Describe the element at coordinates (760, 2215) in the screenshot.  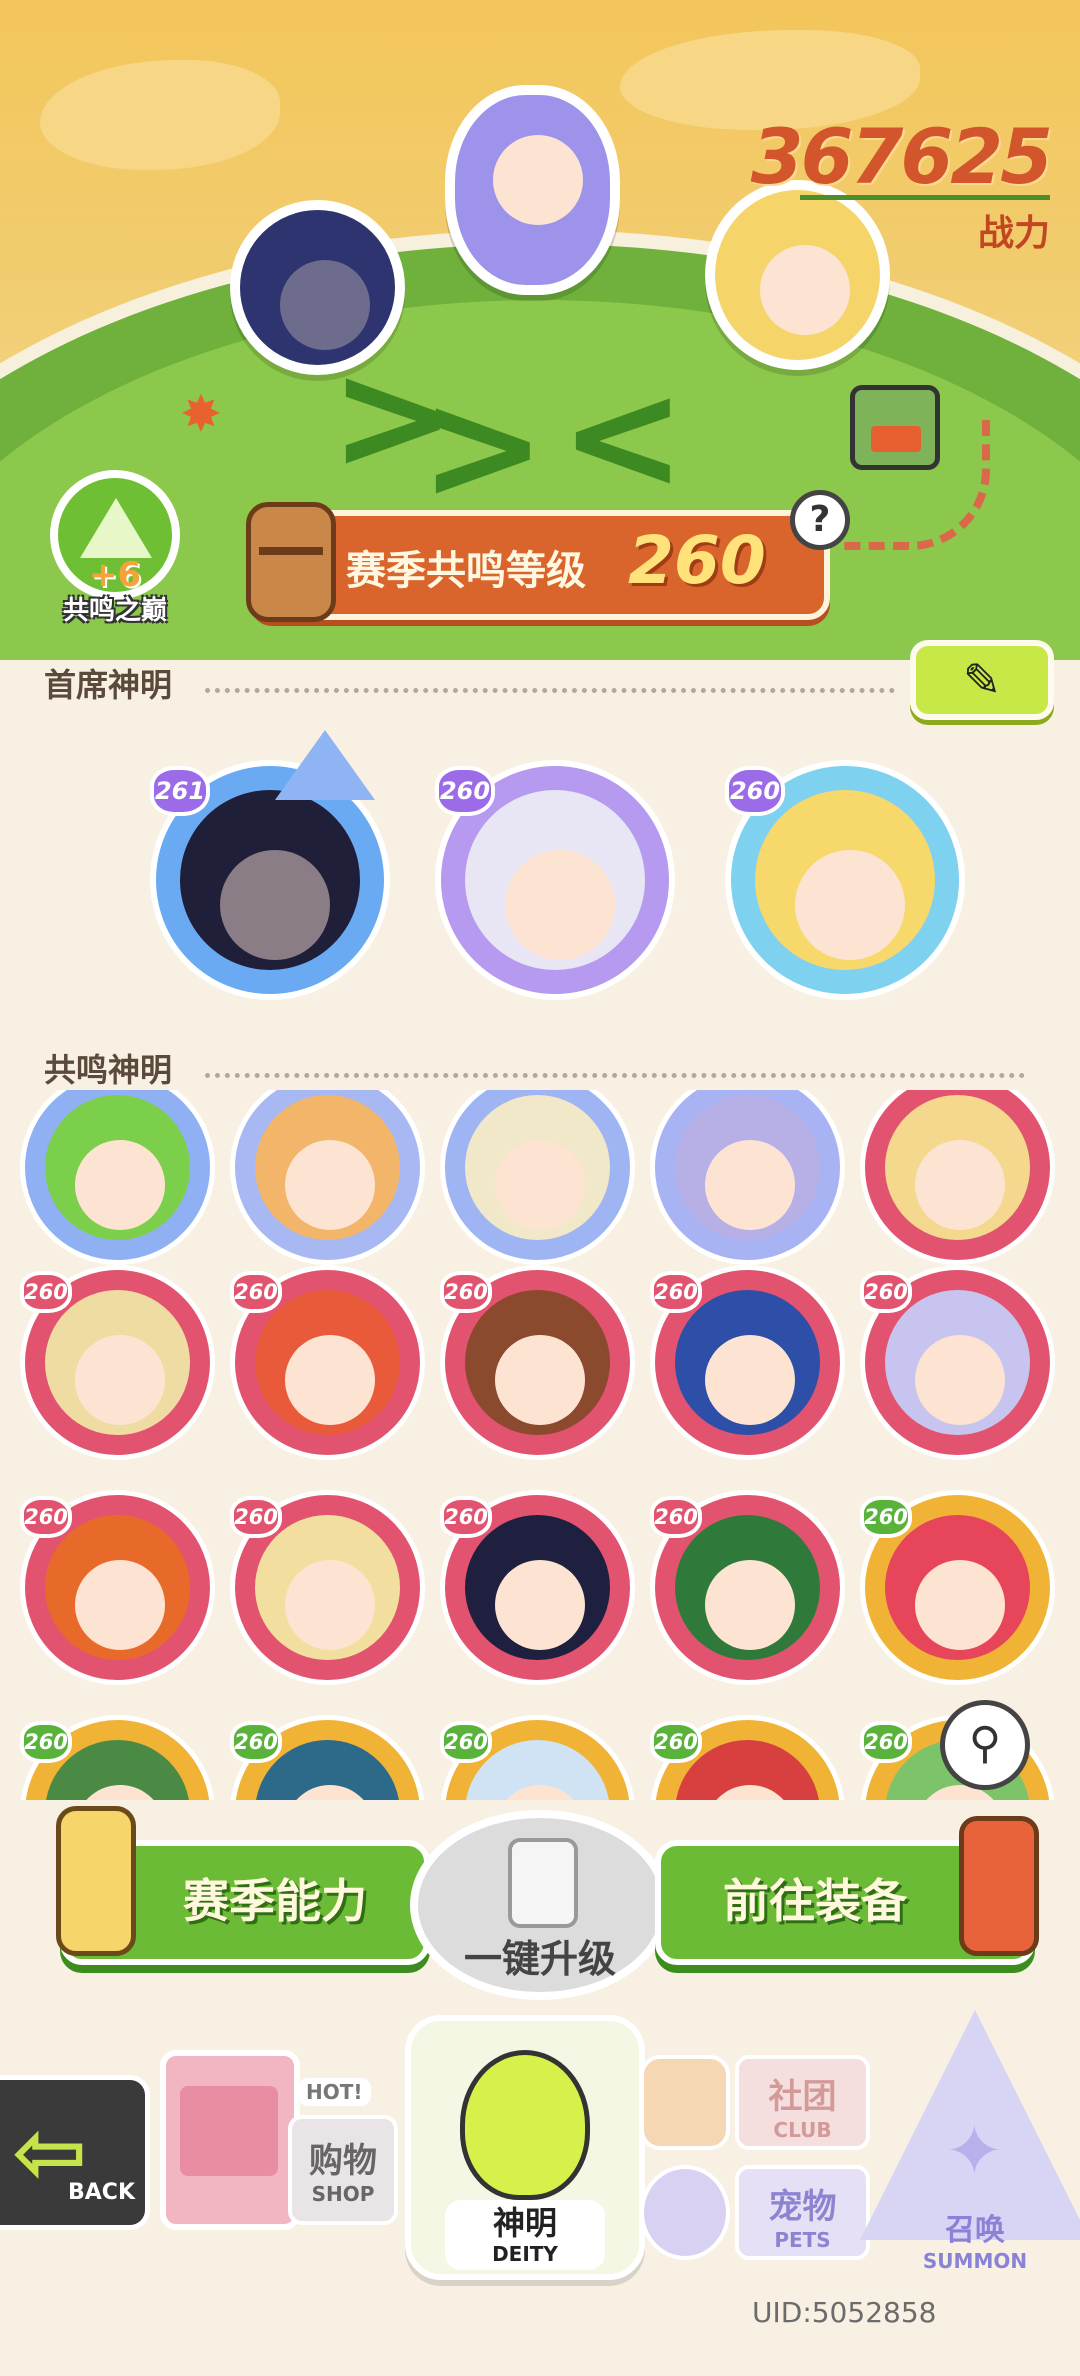
I see `nav-pets: 宠物 PETS` at that location.